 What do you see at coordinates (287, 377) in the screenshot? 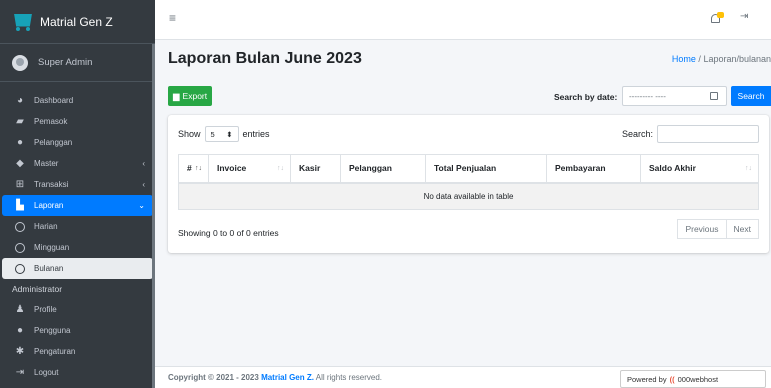
I see `footer-brand-link: Matrial Gen Z.` at bounding box center [287, 377].